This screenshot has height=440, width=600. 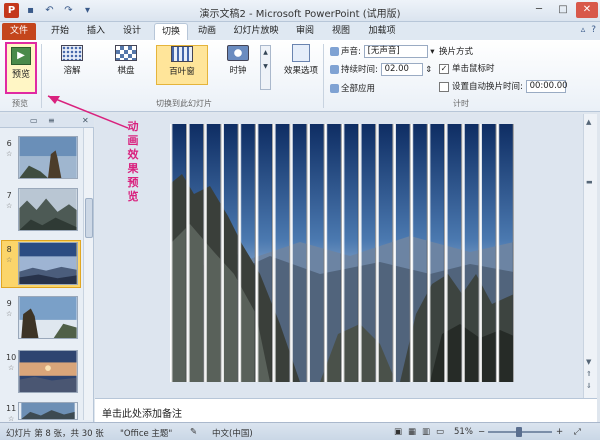 I want to click on minimize-button: ─, so click(x=539, y=10).